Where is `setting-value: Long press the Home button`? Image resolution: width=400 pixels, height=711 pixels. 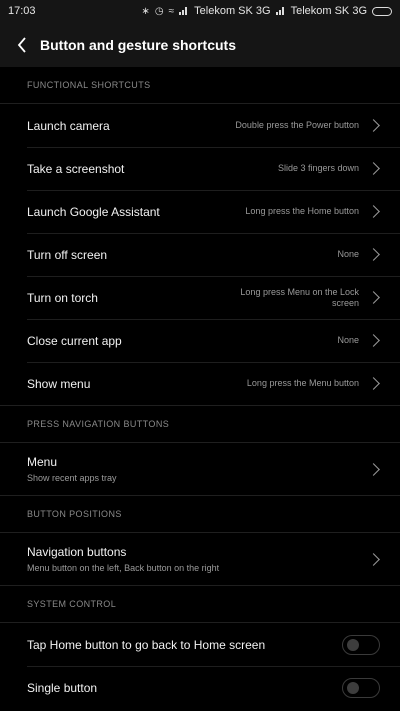 setting-value: Long press the Home button is located at coordinates (302, 211).